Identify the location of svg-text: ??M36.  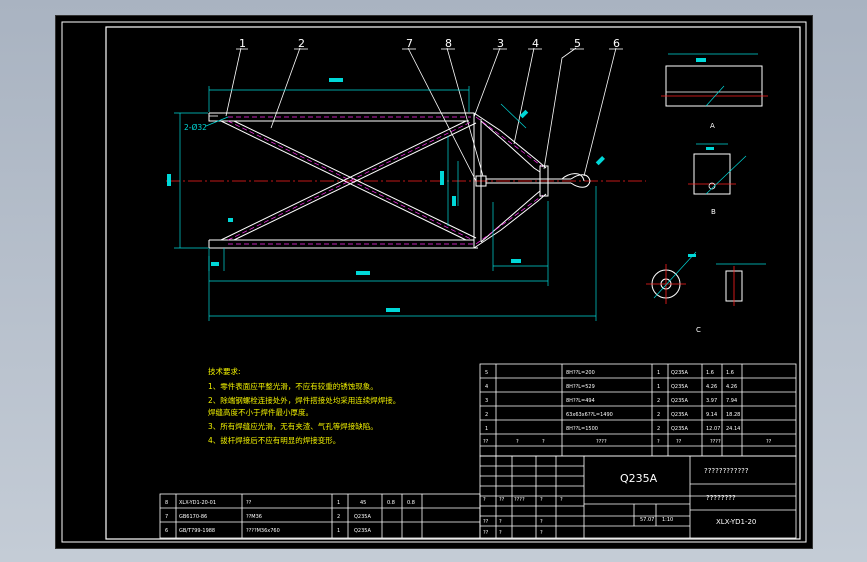
(254, 517).